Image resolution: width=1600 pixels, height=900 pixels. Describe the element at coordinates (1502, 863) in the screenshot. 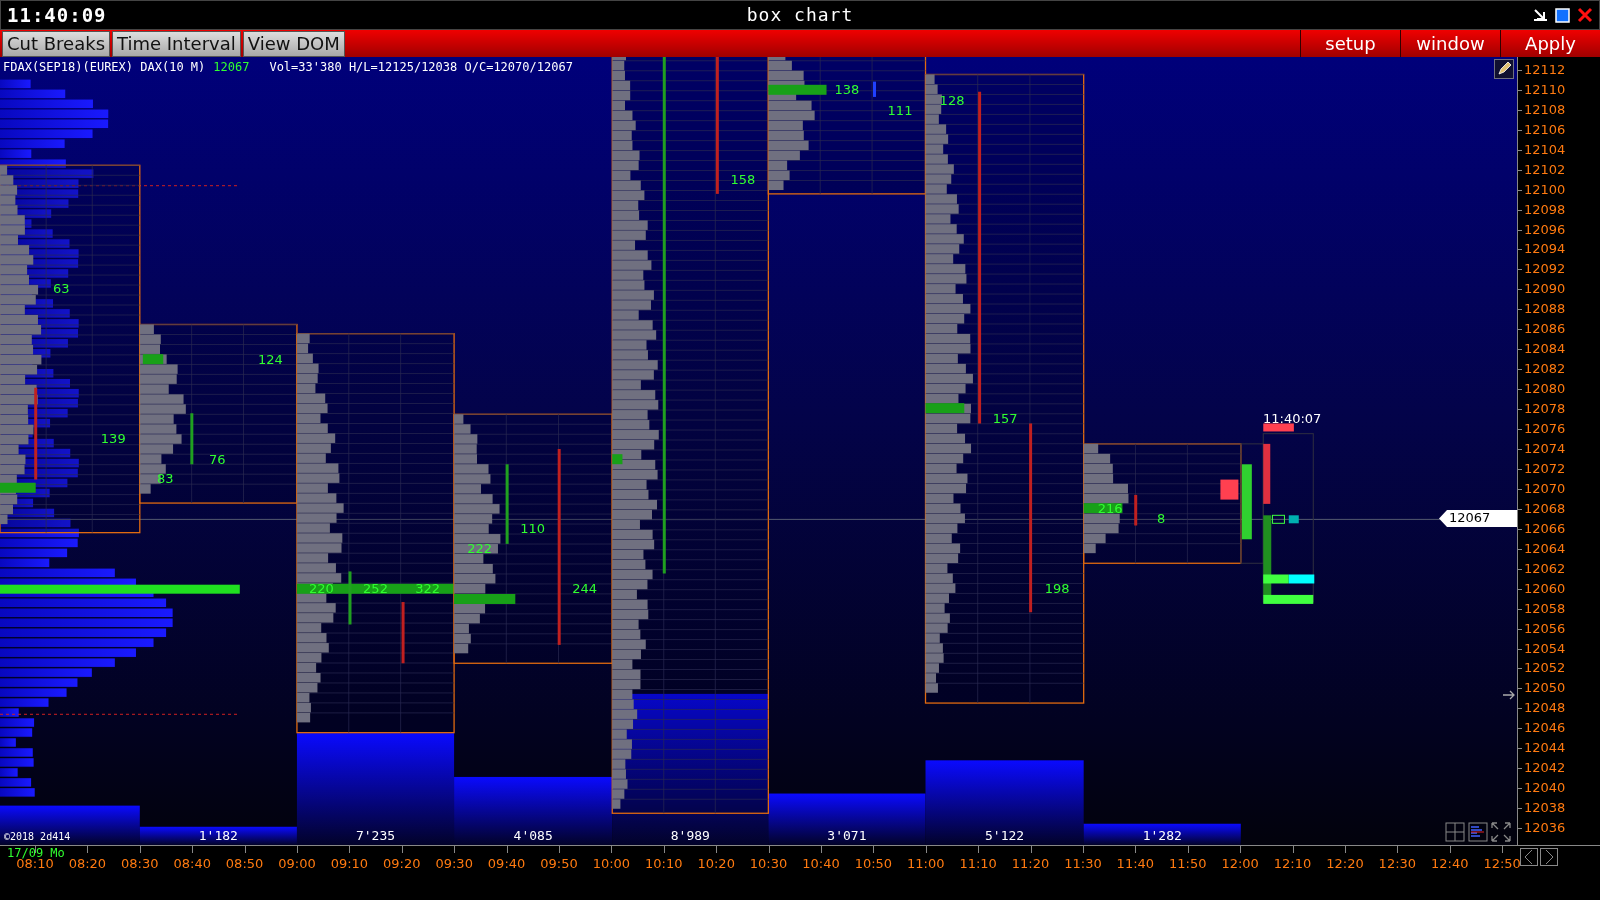

I see `time-label: 12:50` at that location.